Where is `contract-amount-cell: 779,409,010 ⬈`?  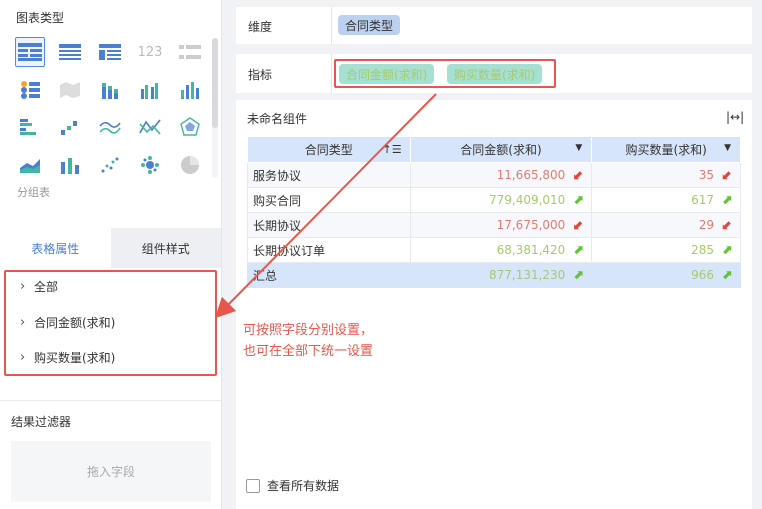 contract-amount-cell: 779,409,010 ⬈ is located at coordinates (501, 200).